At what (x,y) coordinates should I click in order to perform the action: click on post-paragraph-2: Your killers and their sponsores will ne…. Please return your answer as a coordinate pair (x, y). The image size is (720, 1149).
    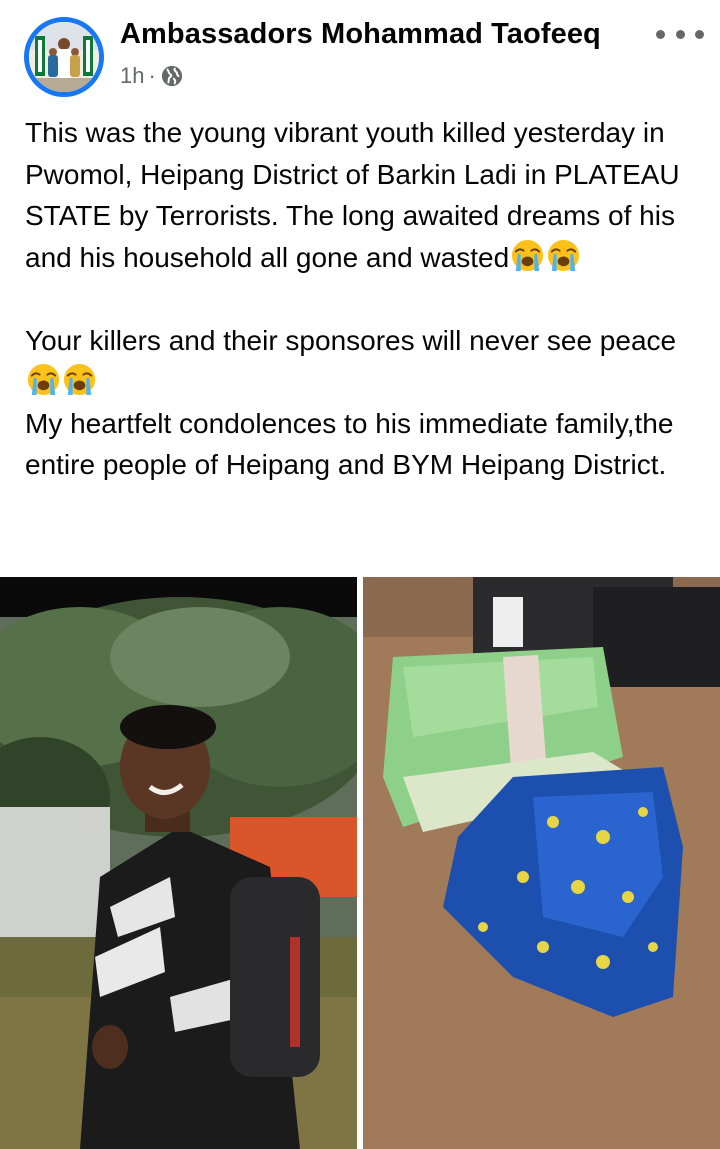
    Looking at the image, I should click on (365, 361).